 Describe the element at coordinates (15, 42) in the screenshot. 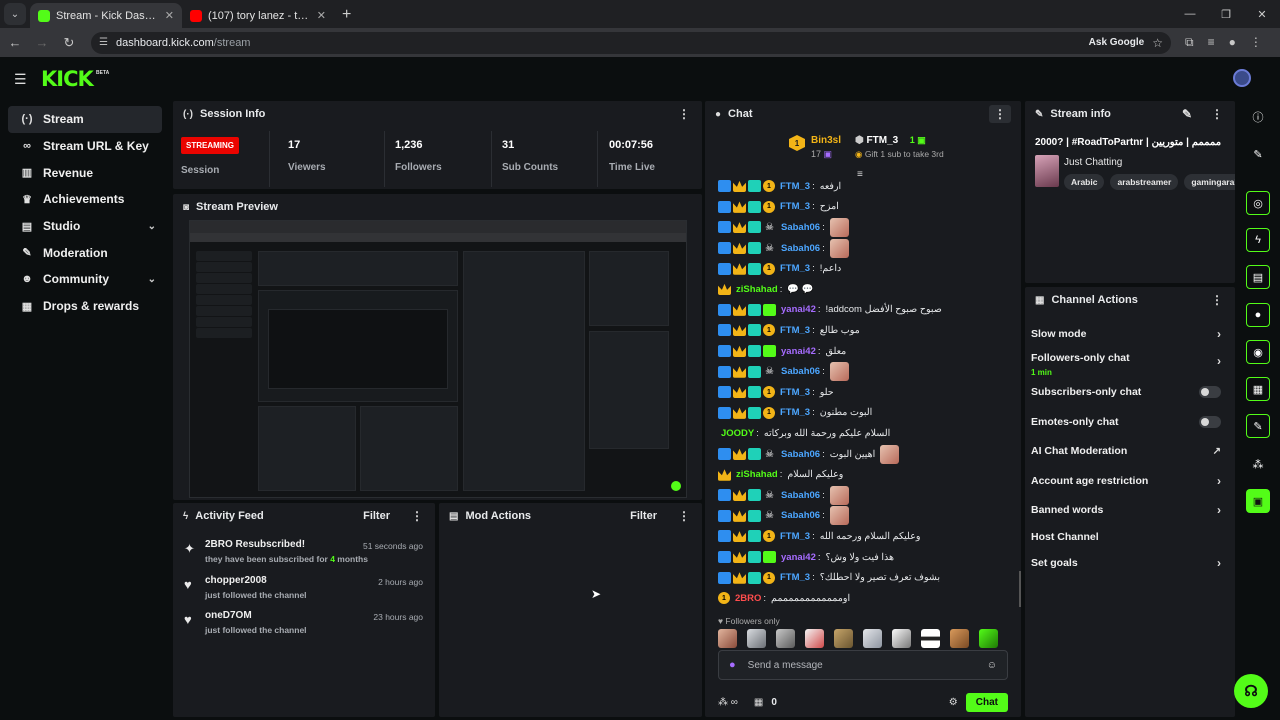

I see `back-button: ←` at that location.